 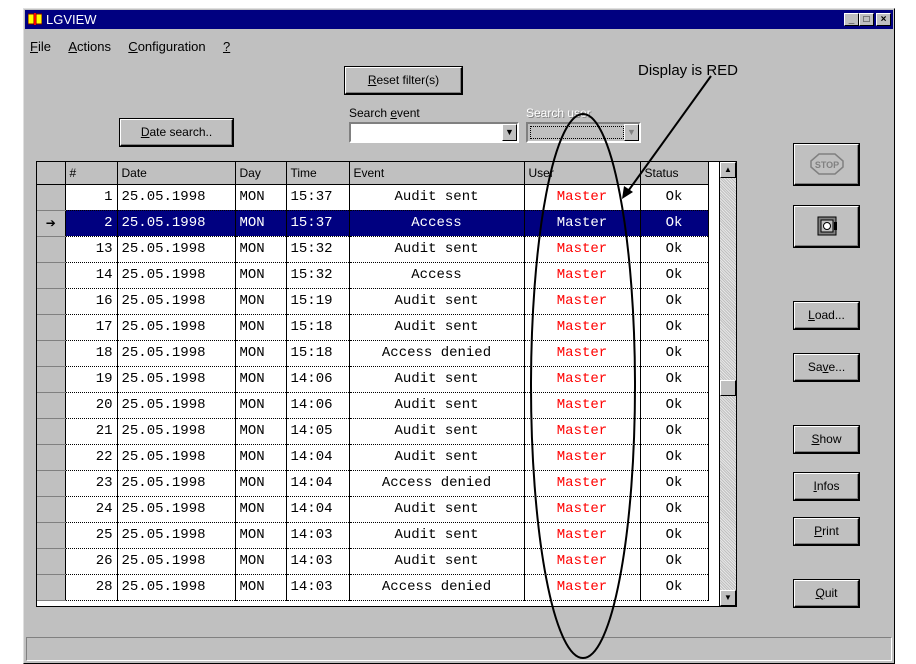 I want to click on cell-time: 15:18, so click(x=318, y=353).